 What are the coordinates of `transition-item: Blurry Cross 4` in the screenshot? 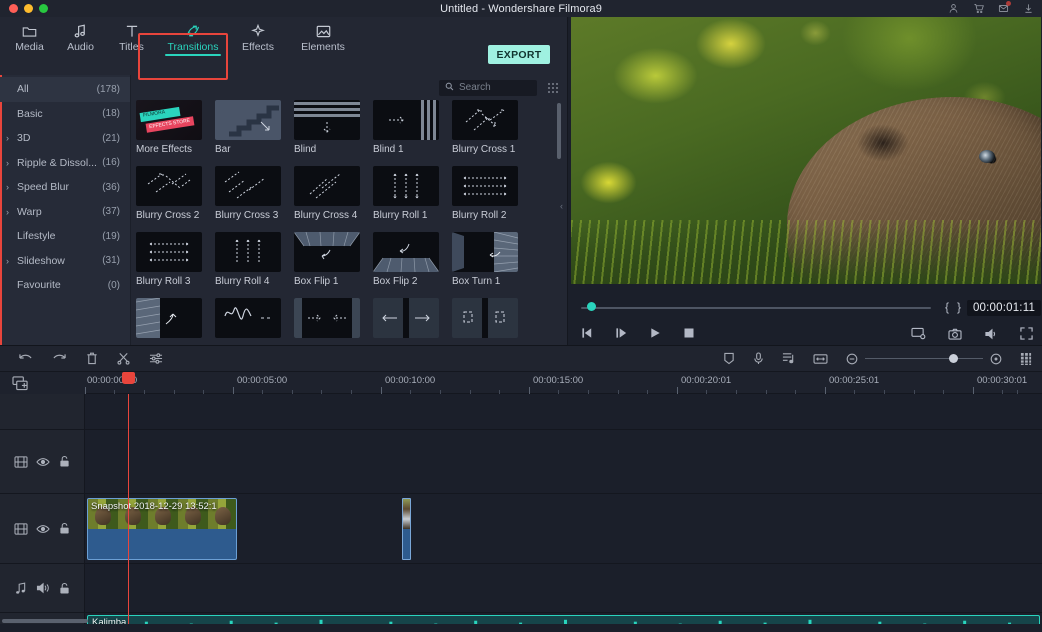 It's located at (327, 193).